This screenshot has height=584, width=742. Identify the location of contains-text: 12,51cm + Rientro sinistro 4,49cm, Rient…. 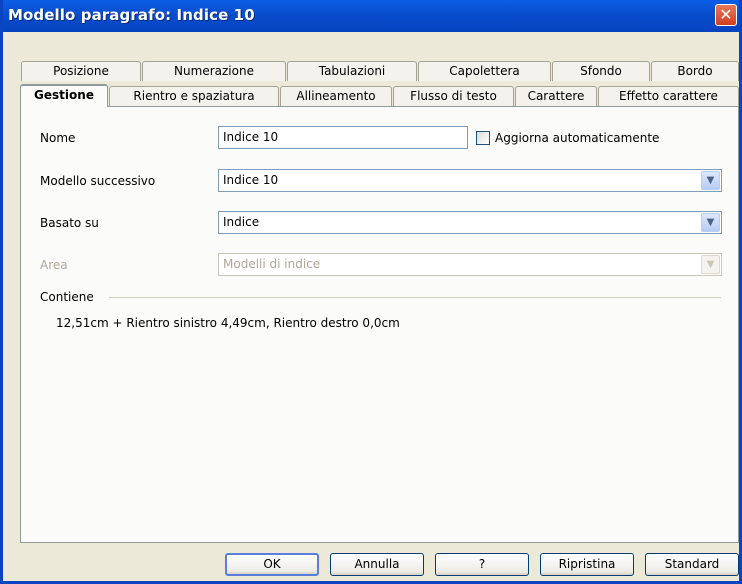
(228, 323).